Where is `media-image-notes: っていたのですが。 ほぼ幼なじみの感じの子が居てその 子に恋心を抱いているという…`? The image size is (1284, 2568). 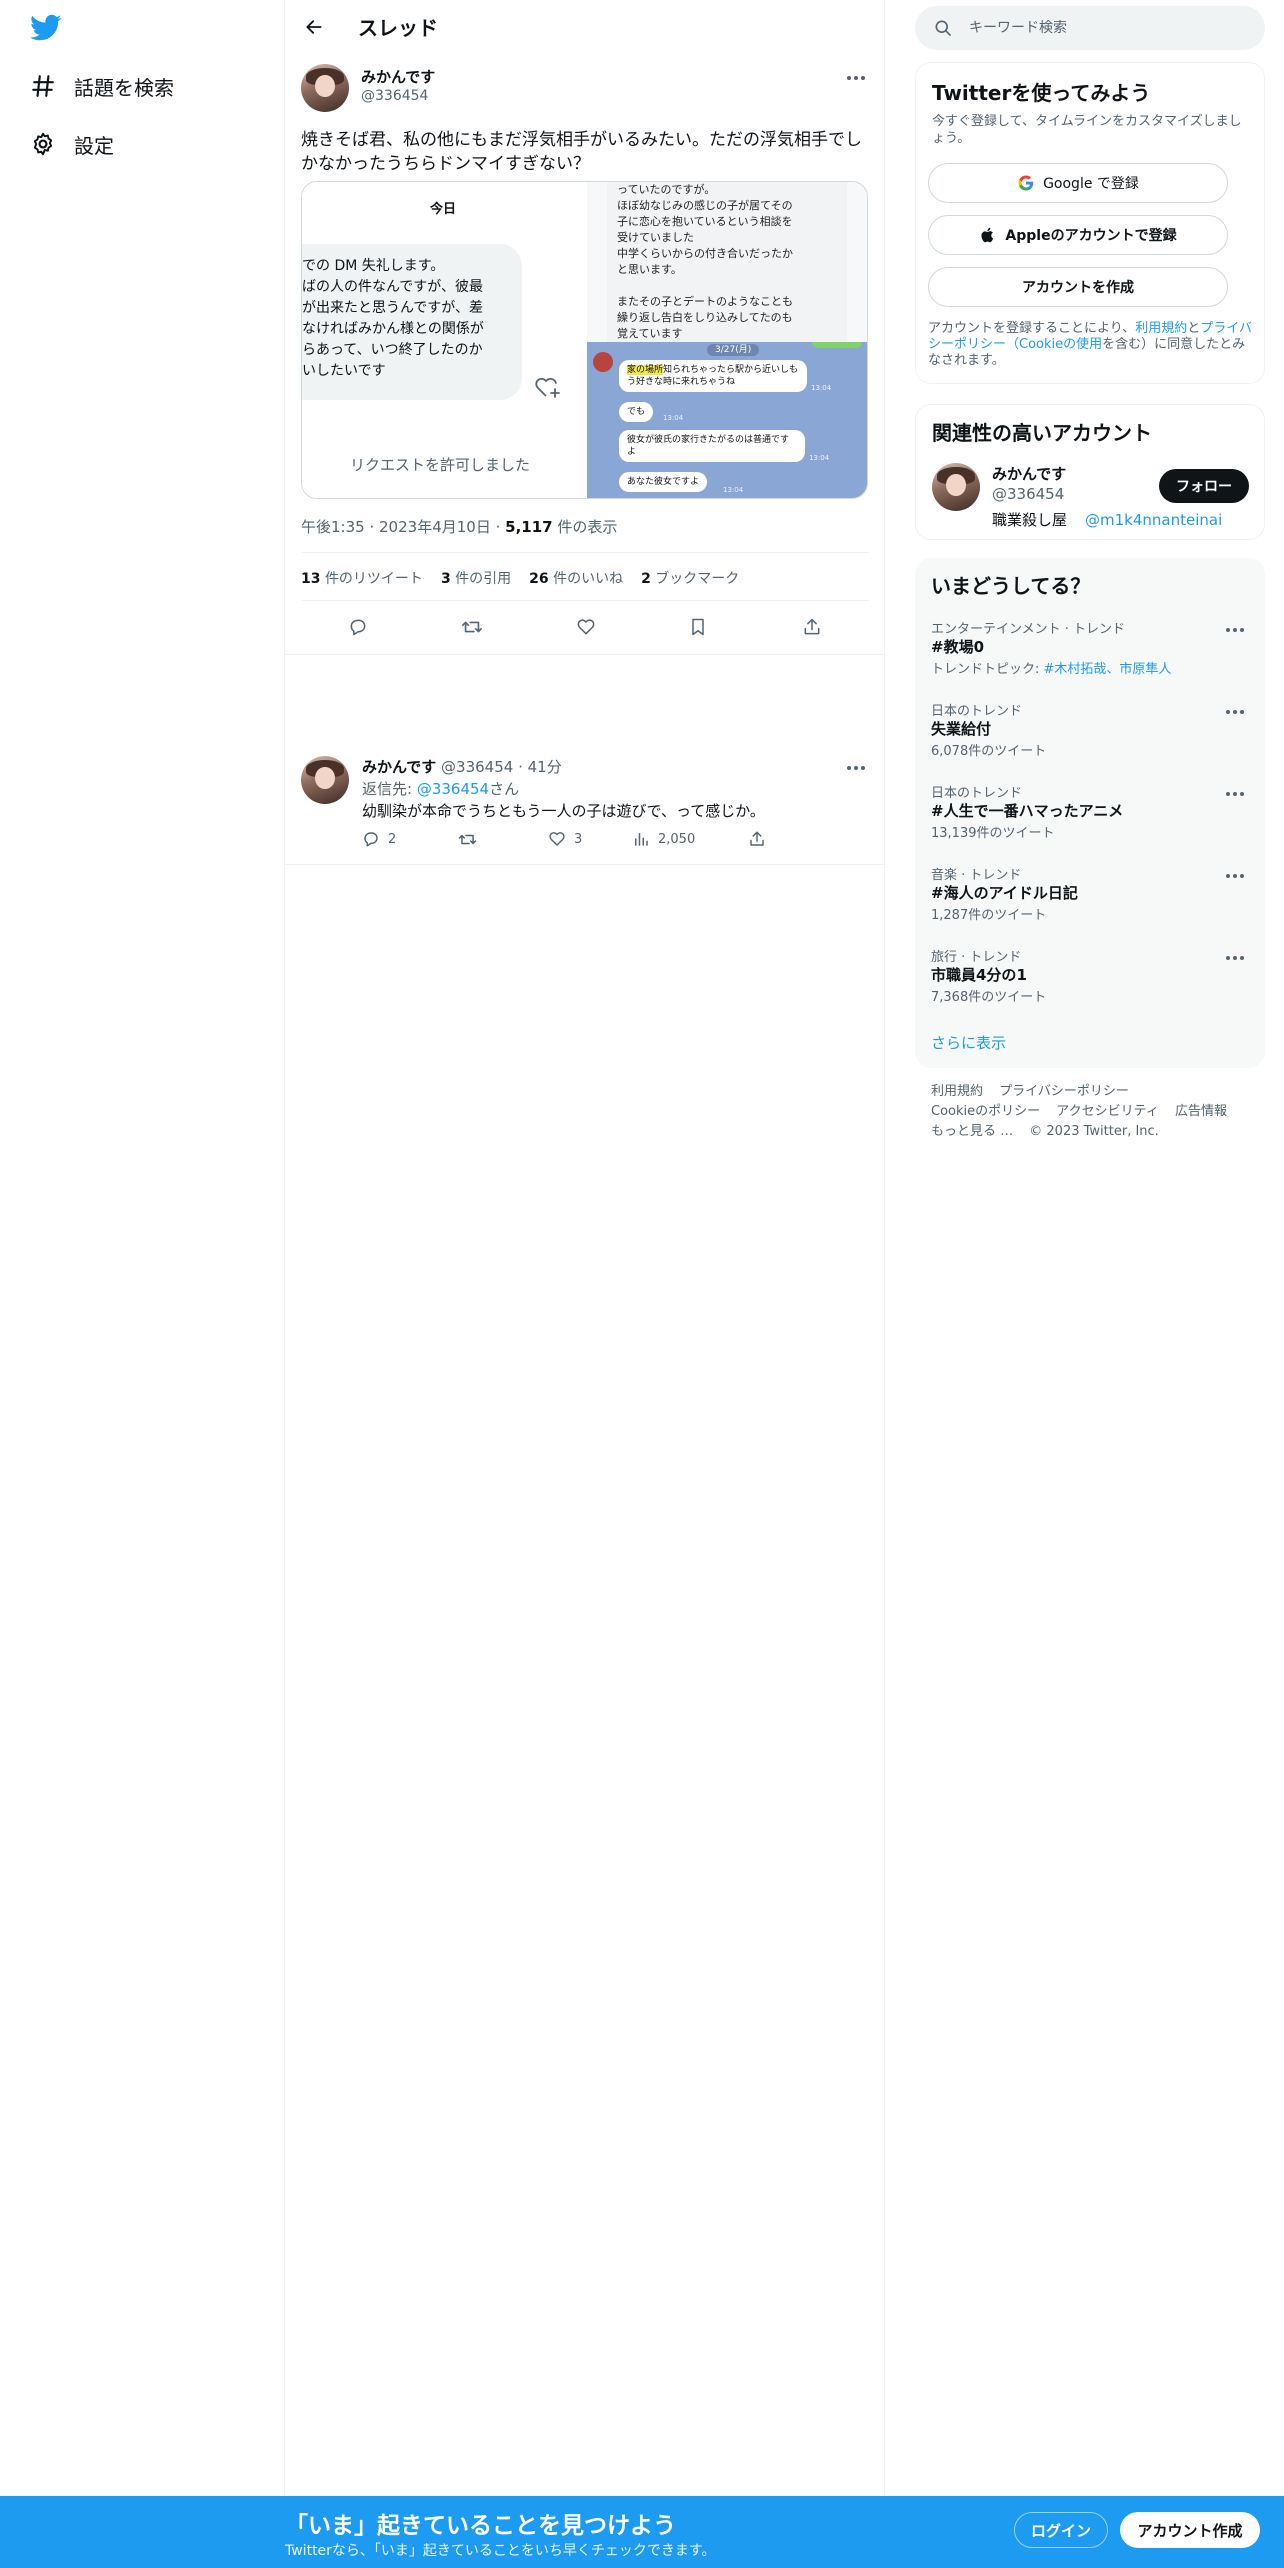
media-image-notes: っていたのですが。 ほぼ幼なじみの感じの子が居てその 子に恋心を抱いているという… is located at coordinates (727, 262).